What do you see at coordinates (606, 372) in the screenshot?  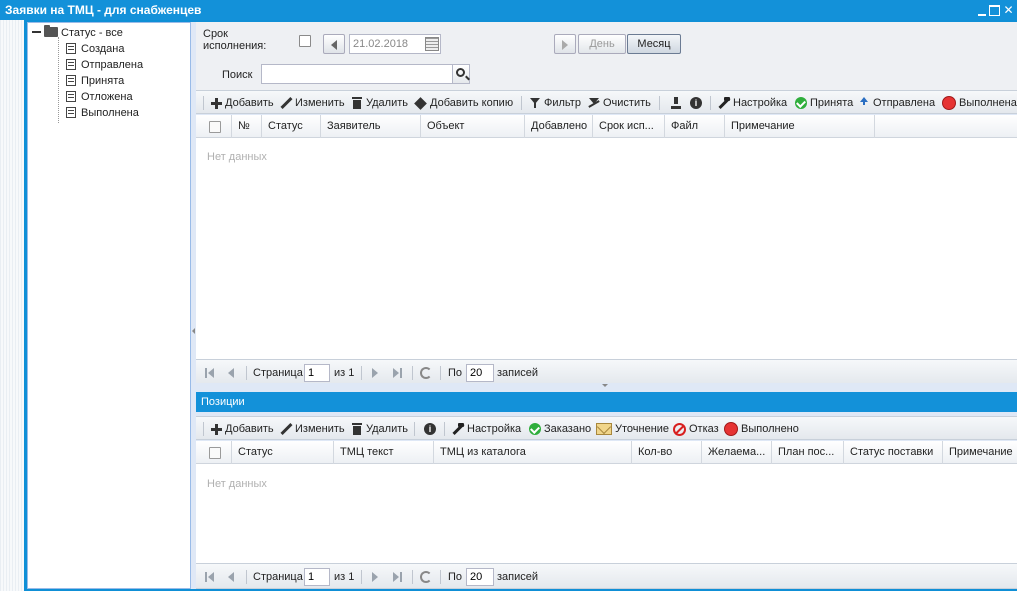 I see `requests-pager: Страница из 1 По записей` at bounding box center [606, 372].